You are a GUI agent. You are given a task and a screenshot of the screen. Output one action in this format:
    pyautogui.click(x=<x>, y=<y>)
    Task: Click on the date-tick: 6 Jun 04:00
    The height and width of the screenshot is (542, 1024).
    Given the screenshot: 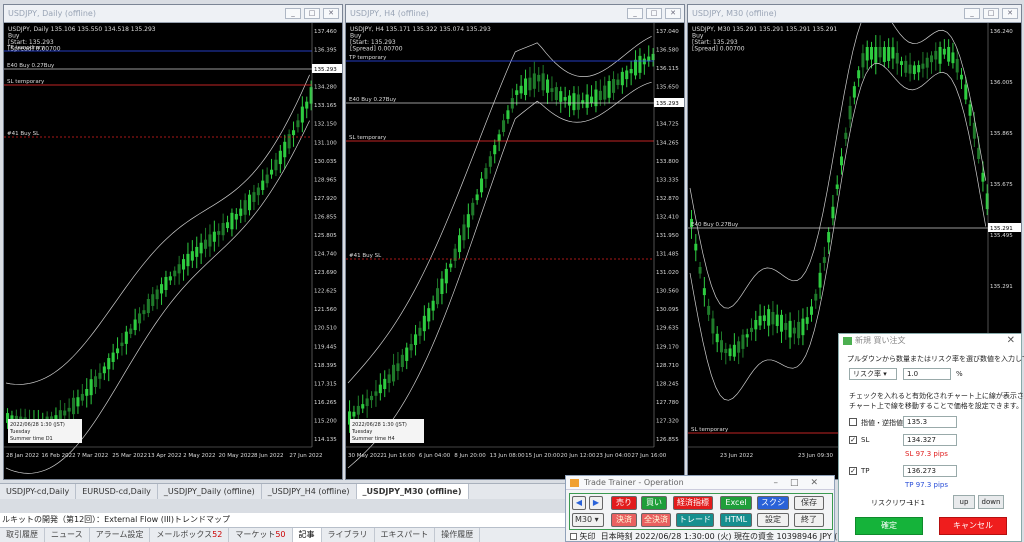 What is the action you would take?
    pyautogui.click(x=435, y=456)
    